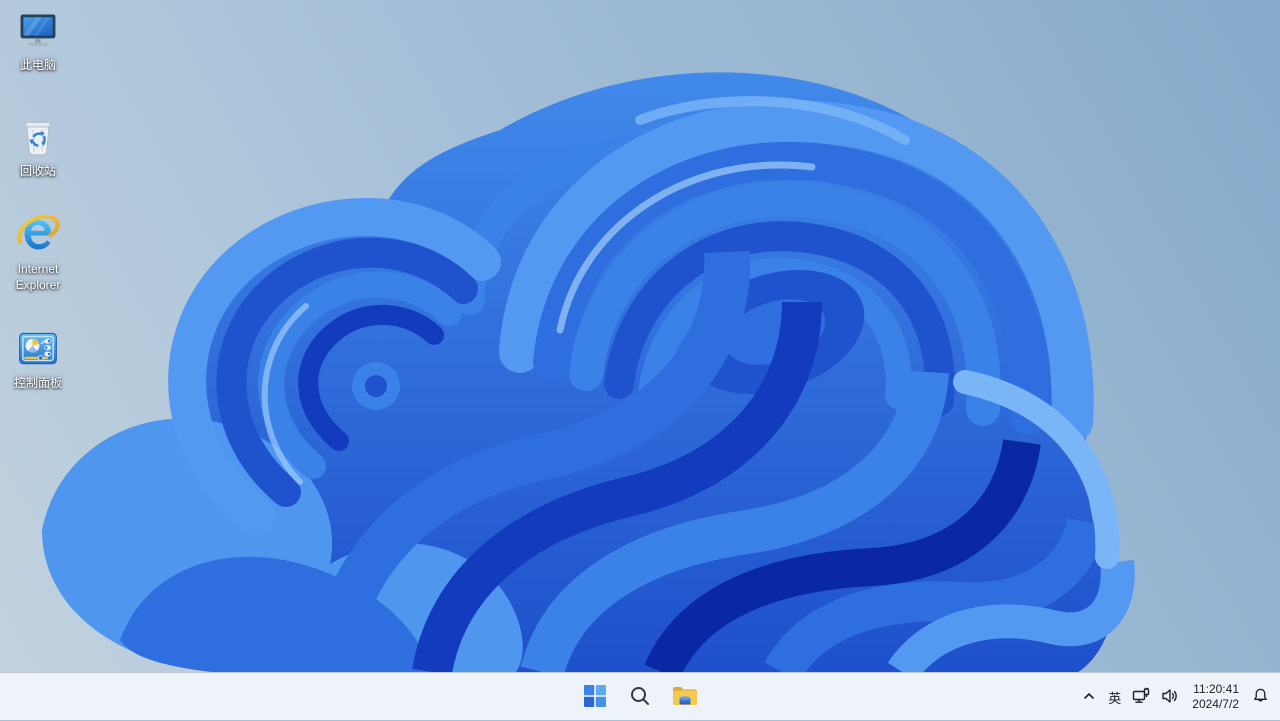 This screenshot has height=721, width=1280. I want to click on bell-icon, so click(1260, 697).